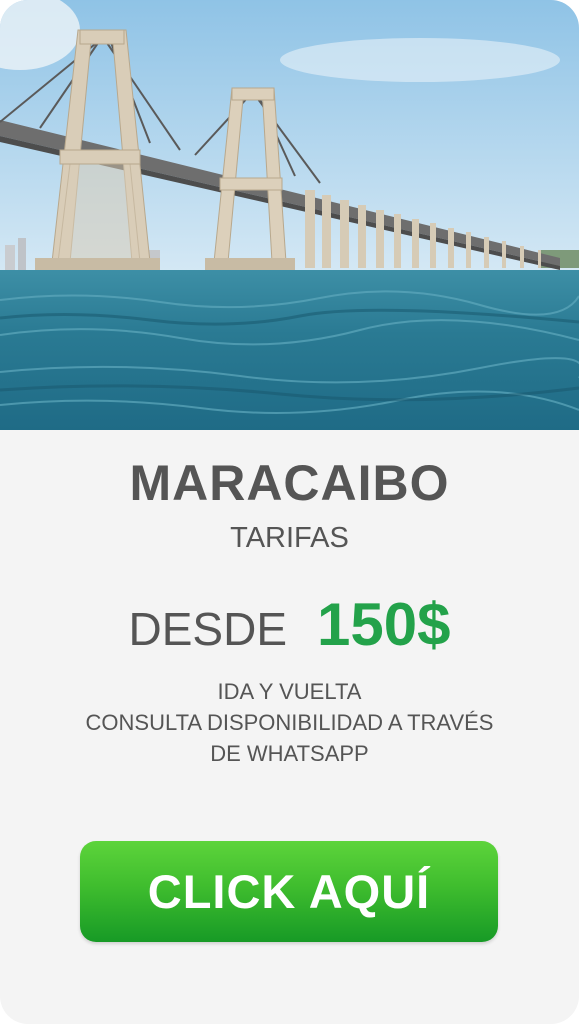 The width and height of the screenshot is (579, 1024). What do you see at coordinates (207, 629) in the screenshot?
I see `price-prefix: DESDE` at bounding box center [207, 629].